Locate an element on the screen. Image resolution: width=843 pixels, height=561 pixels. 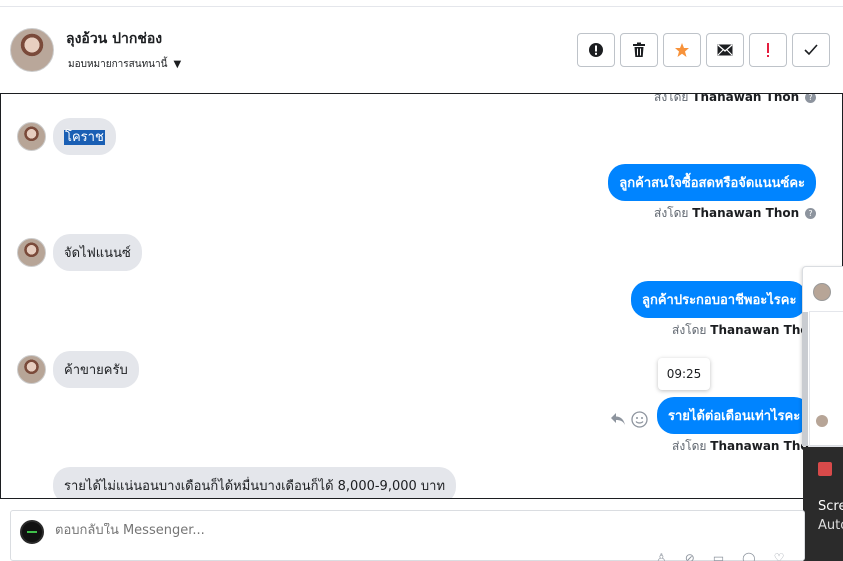
exclamation-icon is located at coordinates (768, 50).